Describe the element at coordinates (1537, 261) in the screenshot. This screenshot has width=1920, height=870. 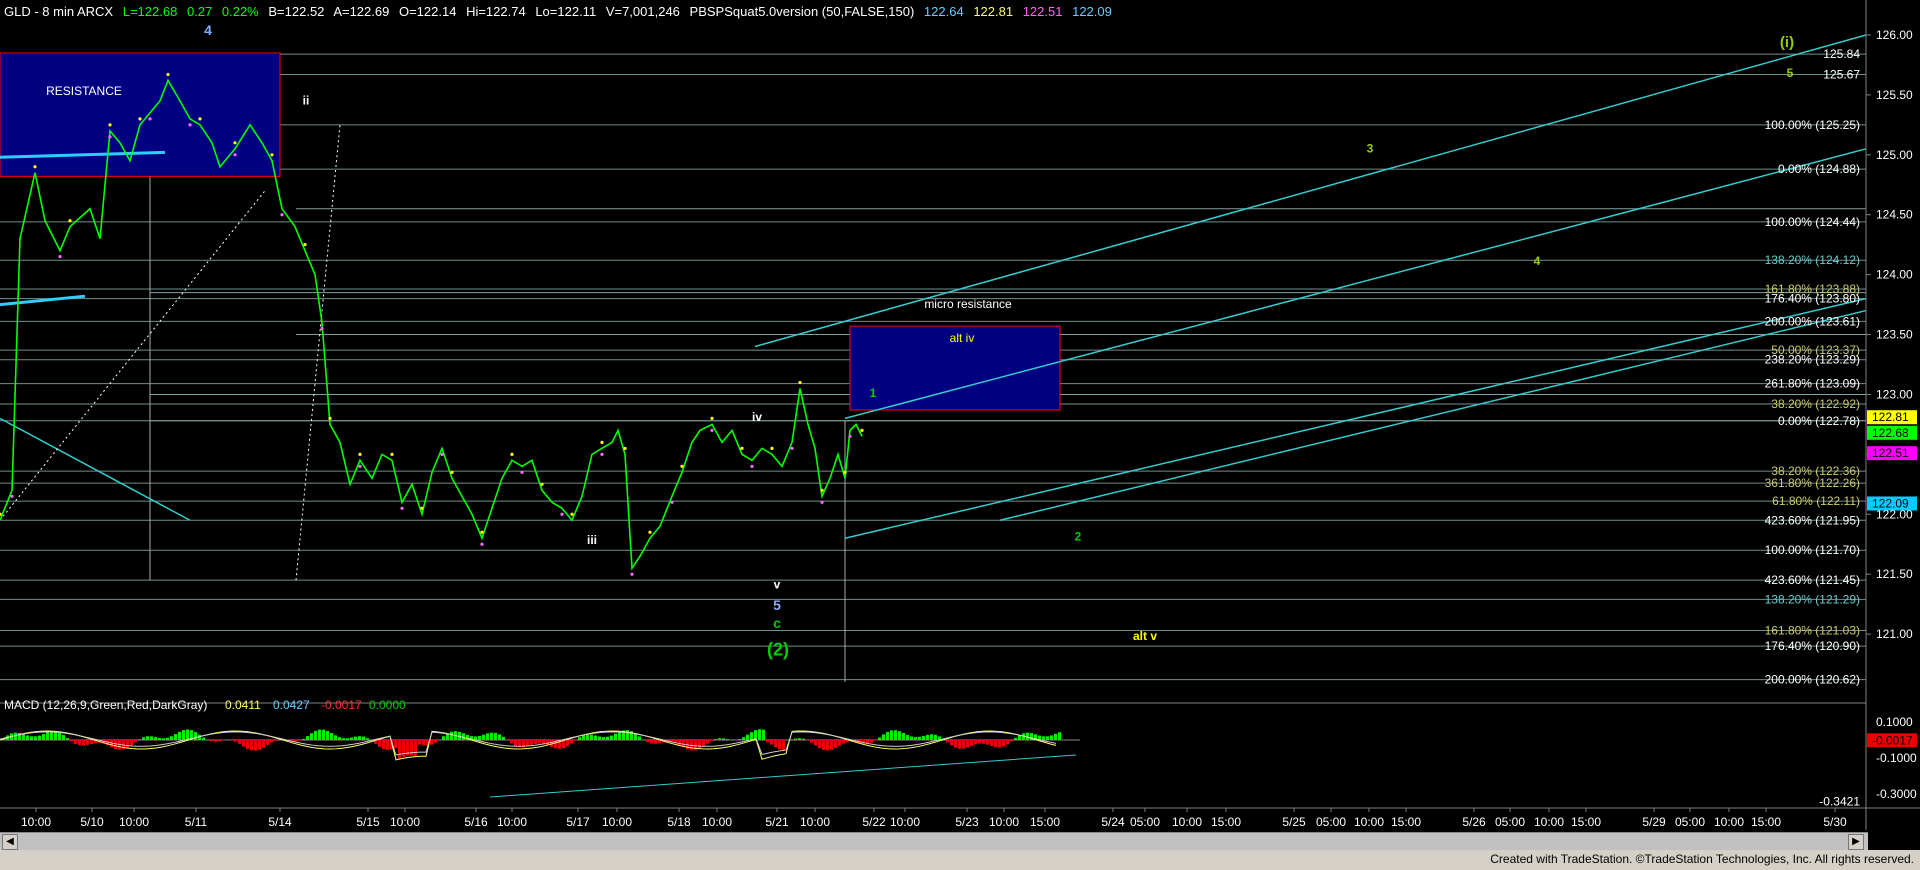
I see `wave-label: 4` at that location.